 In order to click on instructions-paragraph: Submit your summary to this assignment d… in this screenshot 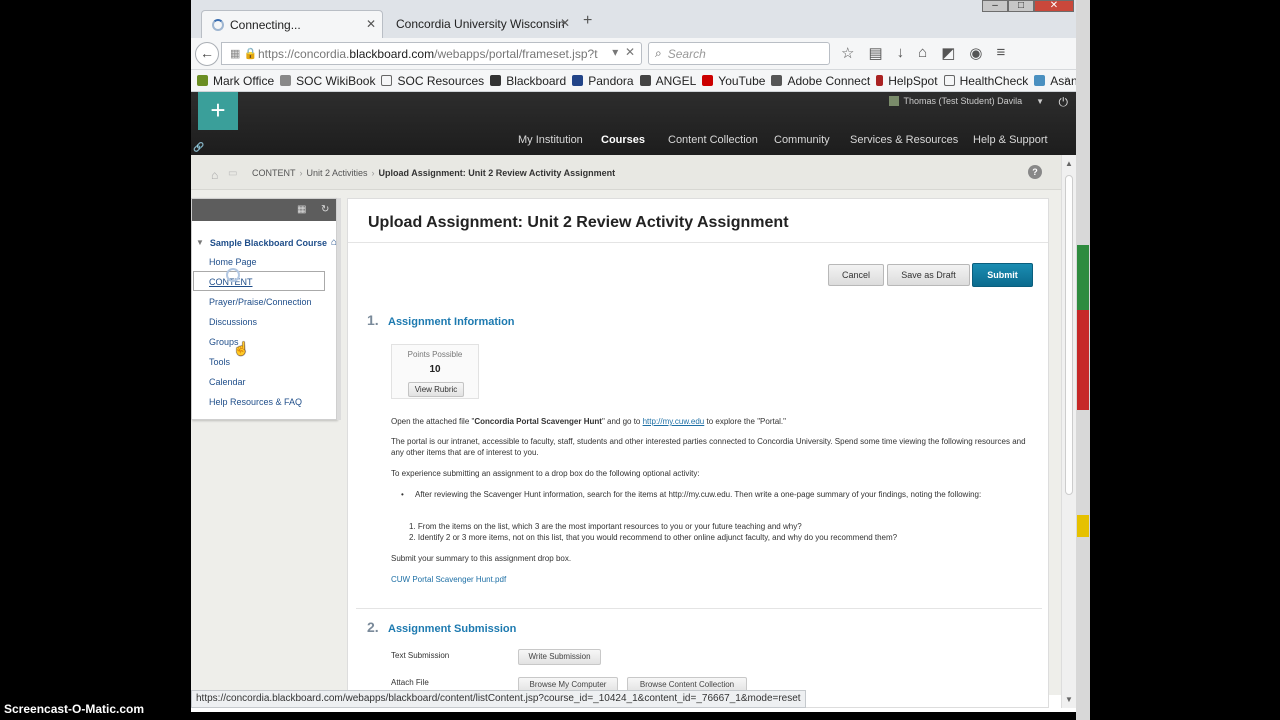, I will do `click(481, 558)`.